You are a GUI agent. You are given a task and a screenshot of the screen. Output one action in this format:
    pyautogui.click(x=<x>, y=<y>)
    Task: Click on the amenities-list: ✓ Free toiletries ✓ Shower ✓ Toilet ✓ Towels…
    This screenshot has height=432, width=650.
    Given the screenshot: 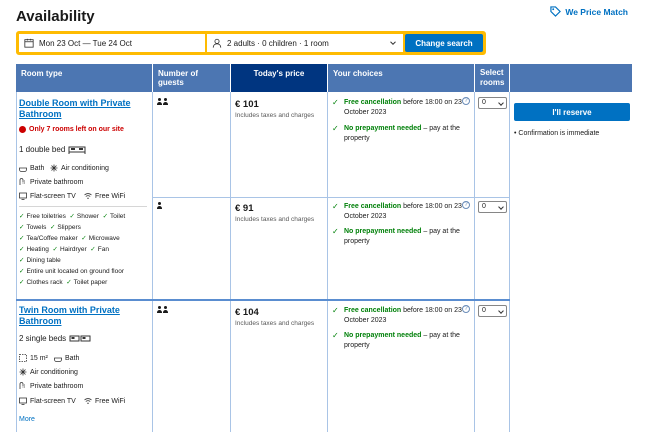 What is the action you would take?
    pyautogui.click(x=72, y=249)
    